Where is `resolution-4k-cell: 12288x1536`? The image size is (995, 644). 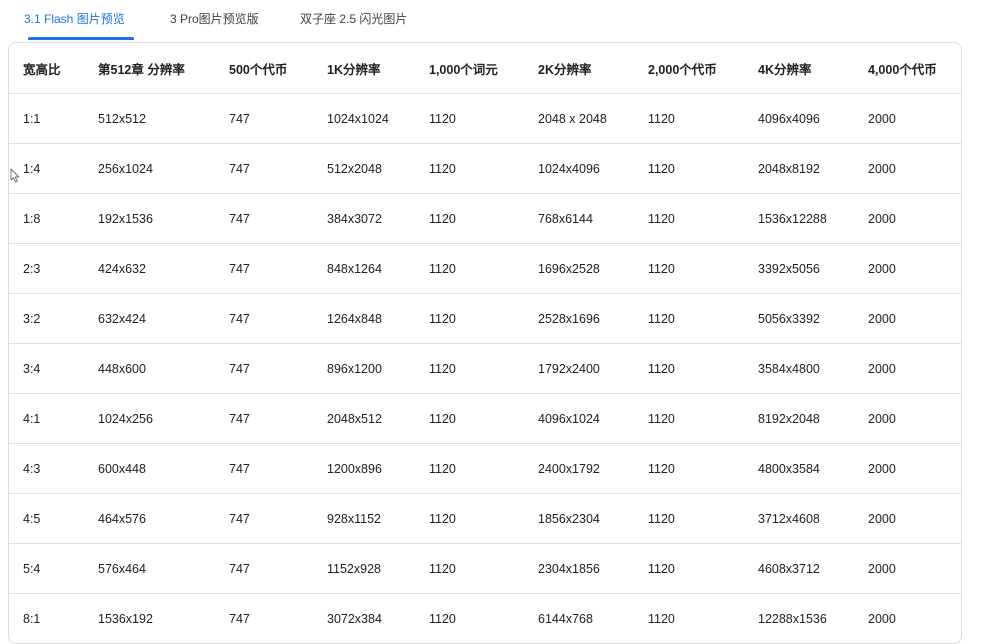
resolution-4k-cell: 12288x1536 is located at coordinates (813, 618).